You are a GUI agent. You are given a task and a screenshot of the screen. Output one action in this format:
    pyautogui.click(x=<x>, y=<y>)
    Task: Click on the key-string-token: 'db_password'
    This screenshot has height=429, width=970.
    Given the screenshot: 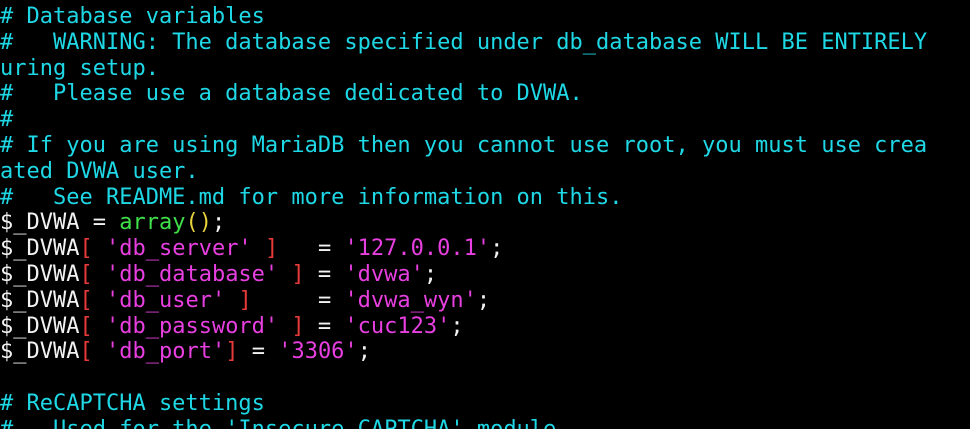 What is the action you would take?
    pyautogui.click(x=192, y=326)
    